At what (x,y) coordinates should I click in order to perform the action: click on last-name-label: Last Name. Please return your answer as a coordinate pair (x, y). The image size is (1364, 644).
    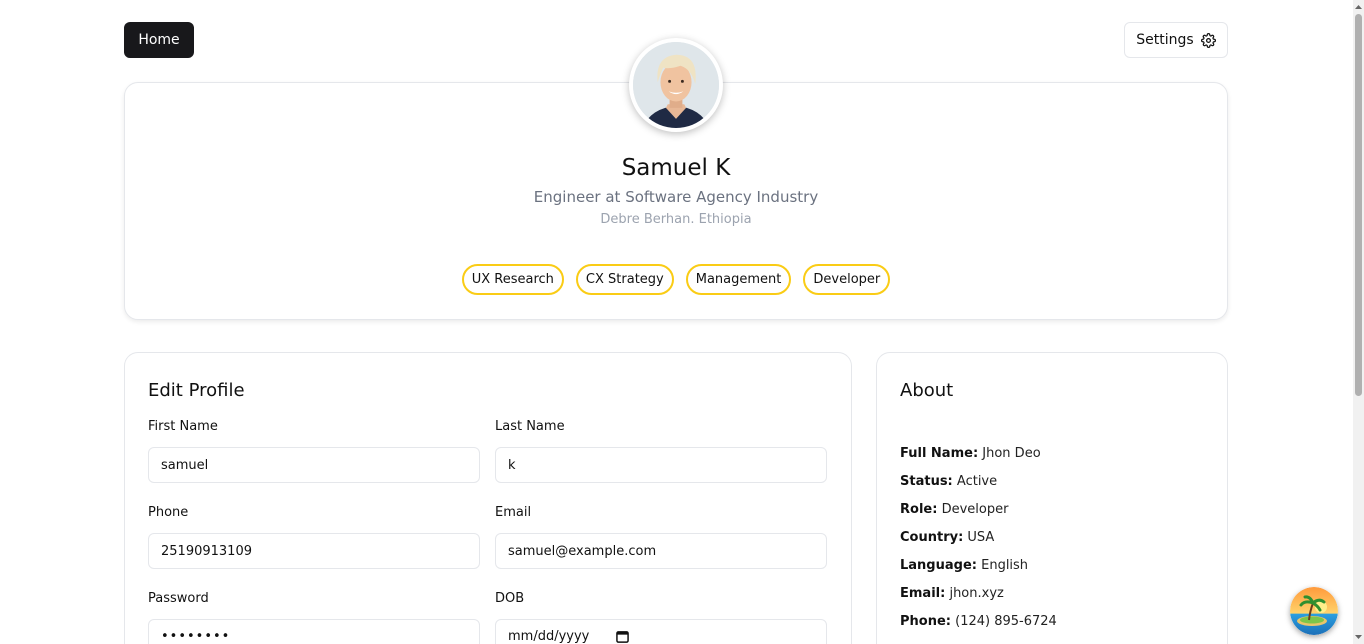
    Looking at the image, I should click on (530, 426).